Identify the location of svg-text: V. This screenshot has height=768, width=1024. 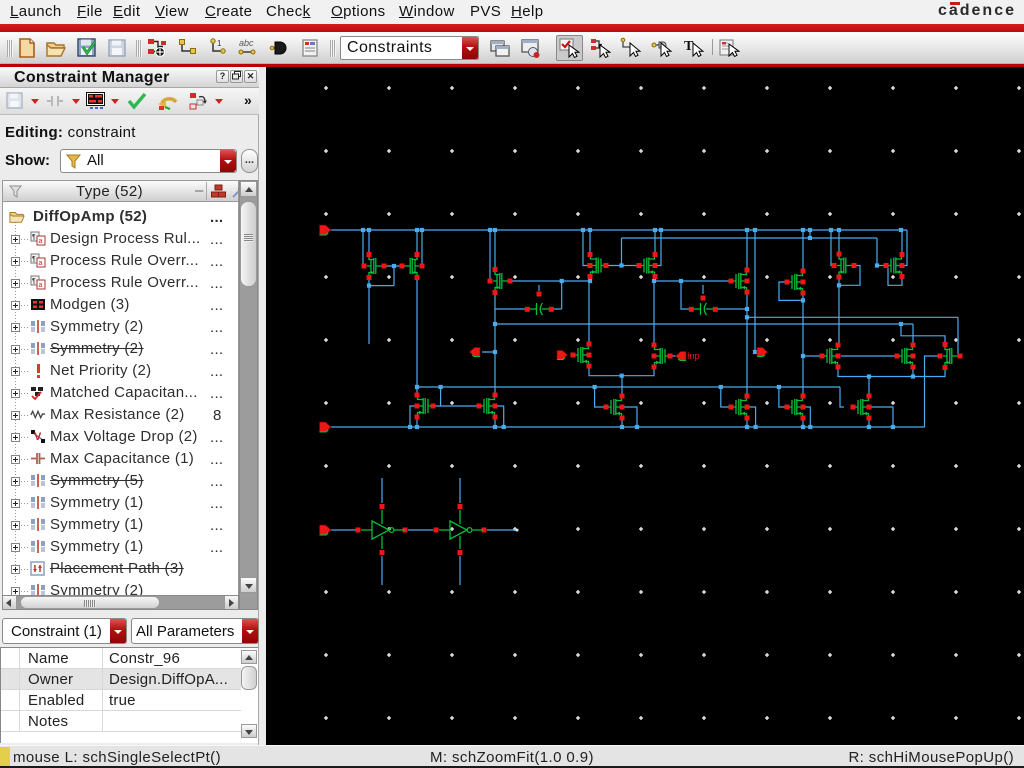
(38, 437).